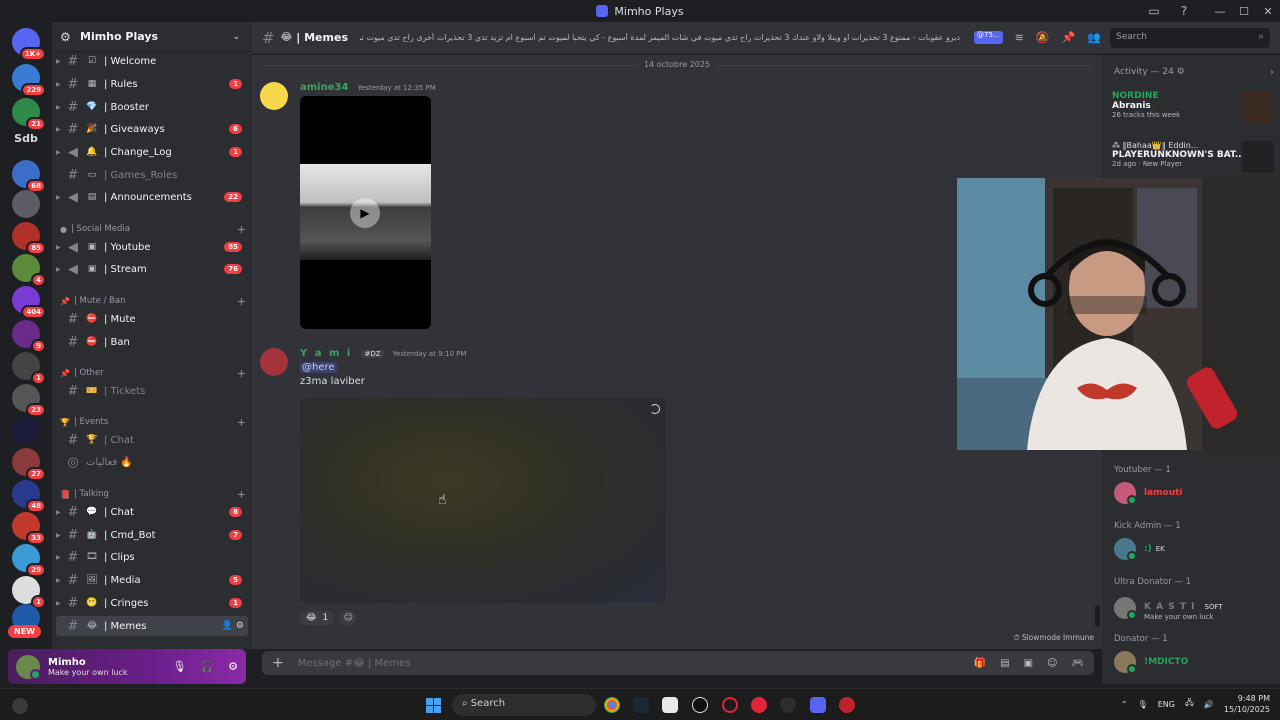 The height and width of the screenshot is (720, 1280). I want to click on loading-media-embed, so click(483, 500).